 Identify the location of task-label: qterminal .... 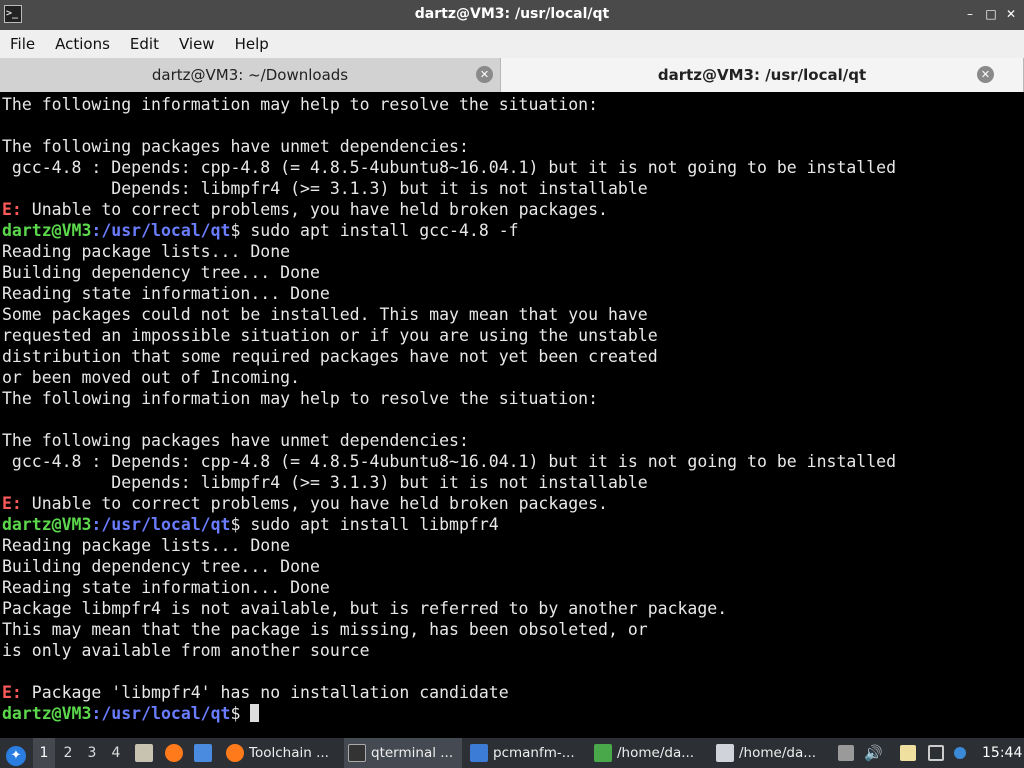
(412, 753).